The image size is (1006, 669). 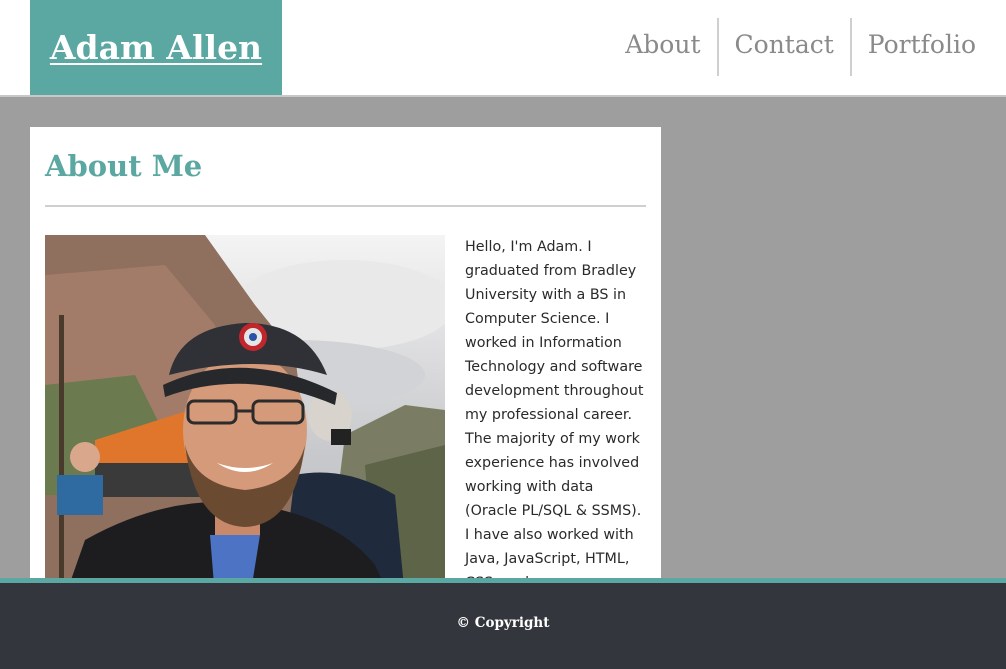 I want to click on site-header: Adam Allen About Contact Portfolio, so click(x=503, y=48).